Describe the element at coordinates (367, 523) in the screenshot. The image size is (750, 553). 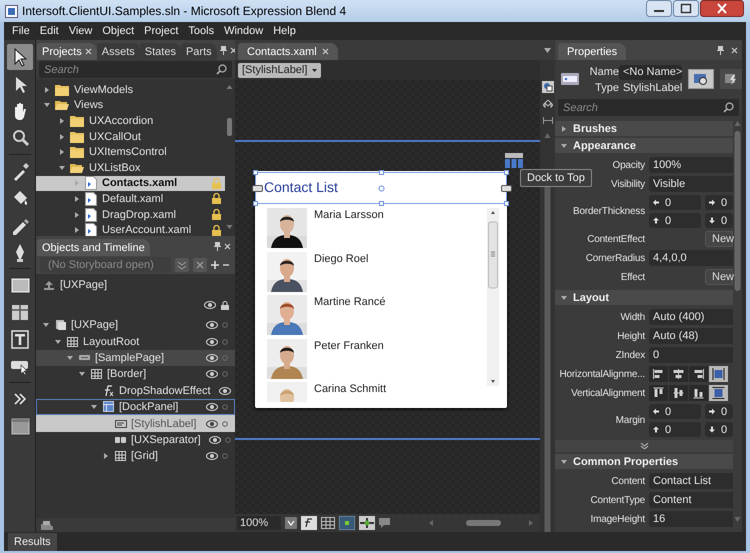
I see `snap-lines-icon` at that location.